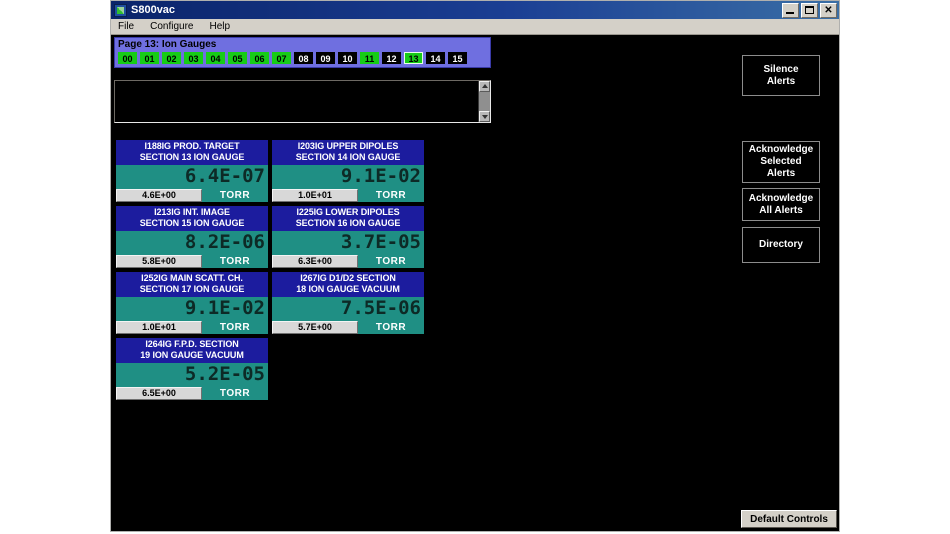 This screenshot has width=950, height=534. What do you see at coordinates (192, 157) in the screenshot?
I see `gauge-title-line2: SECTION 13 ION GAUGE` at bounding box center [192, 157].